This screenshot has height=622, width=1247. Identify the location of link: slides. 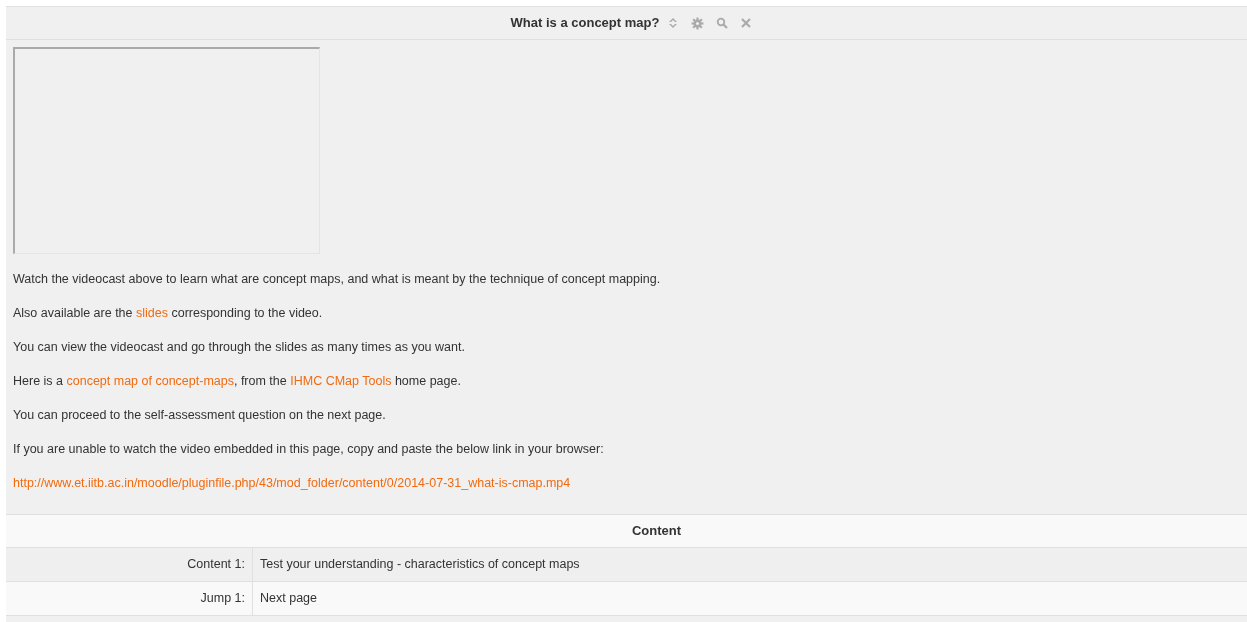
(152, 313).